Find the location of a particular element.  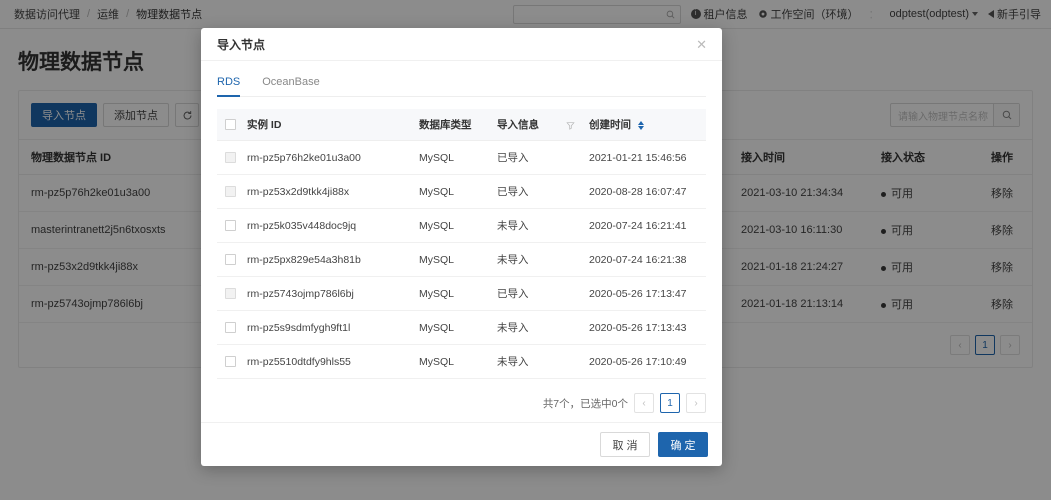

modal-title: 导入节点 is located at coordinates (241, 44).